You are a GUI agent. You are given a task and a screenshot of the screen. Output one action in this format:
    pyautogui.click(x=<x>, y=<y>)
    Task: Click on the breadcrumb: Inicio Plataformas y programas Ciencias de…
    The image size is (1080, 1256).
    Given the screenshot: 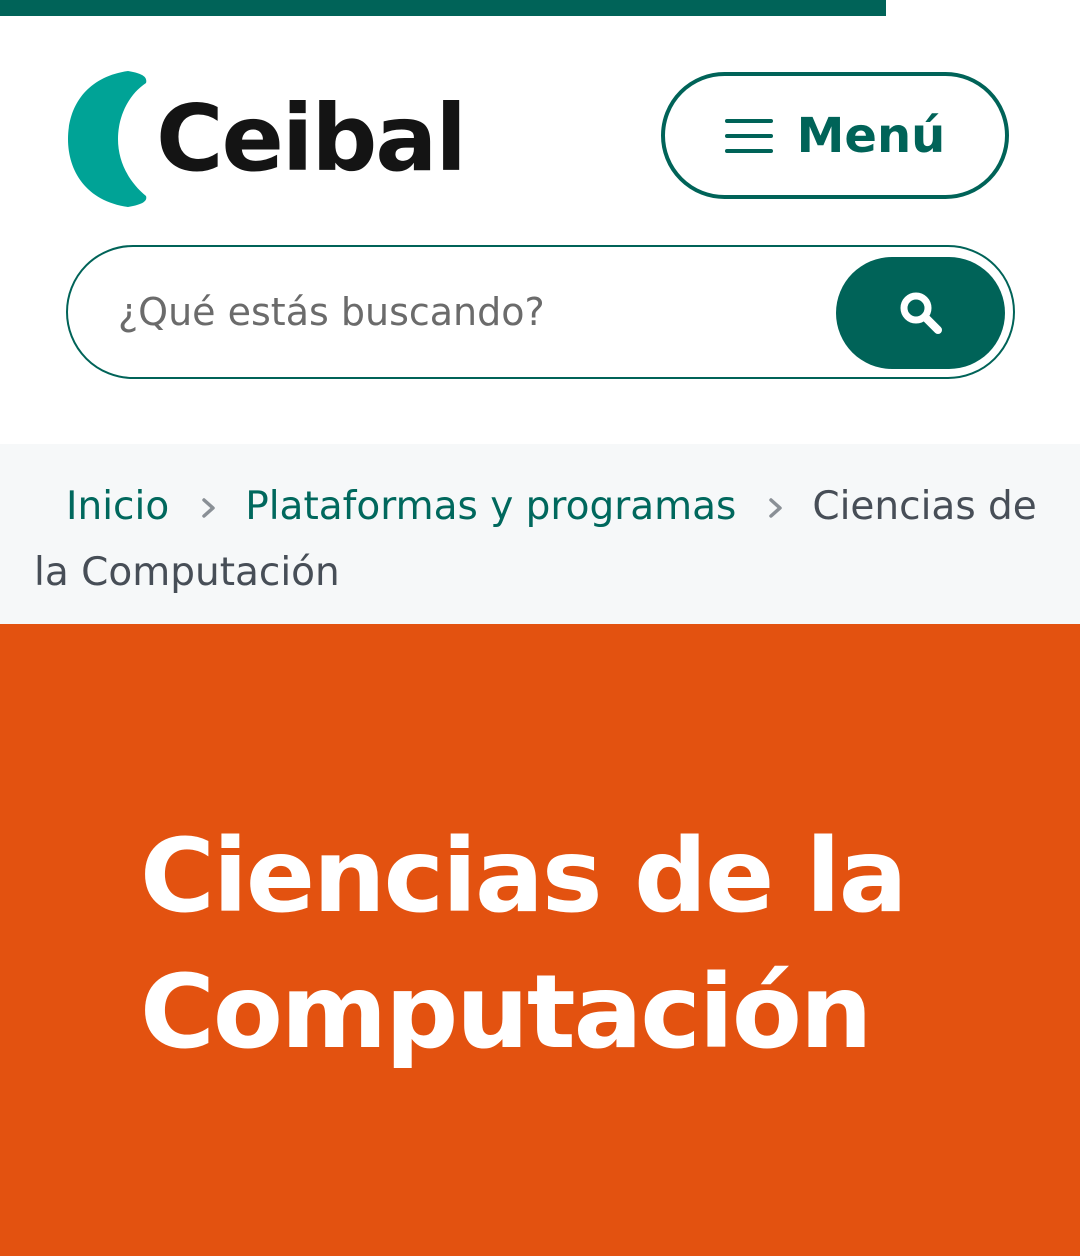 What is the action you would take?
    pyautogui.click(x=540, y=534)
    